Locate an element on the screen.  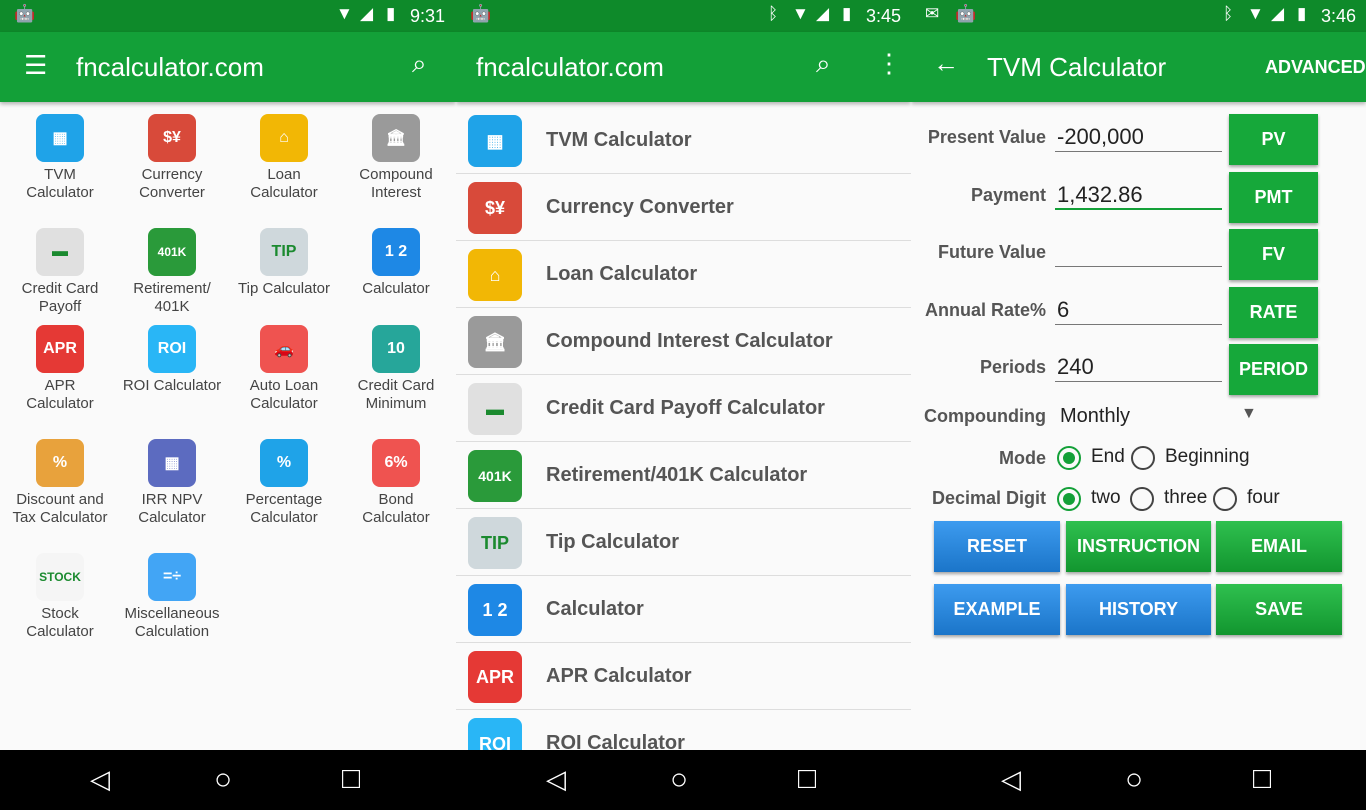
grid-item: 10 Credit Card Minimum is located at coordinates (396, 369).